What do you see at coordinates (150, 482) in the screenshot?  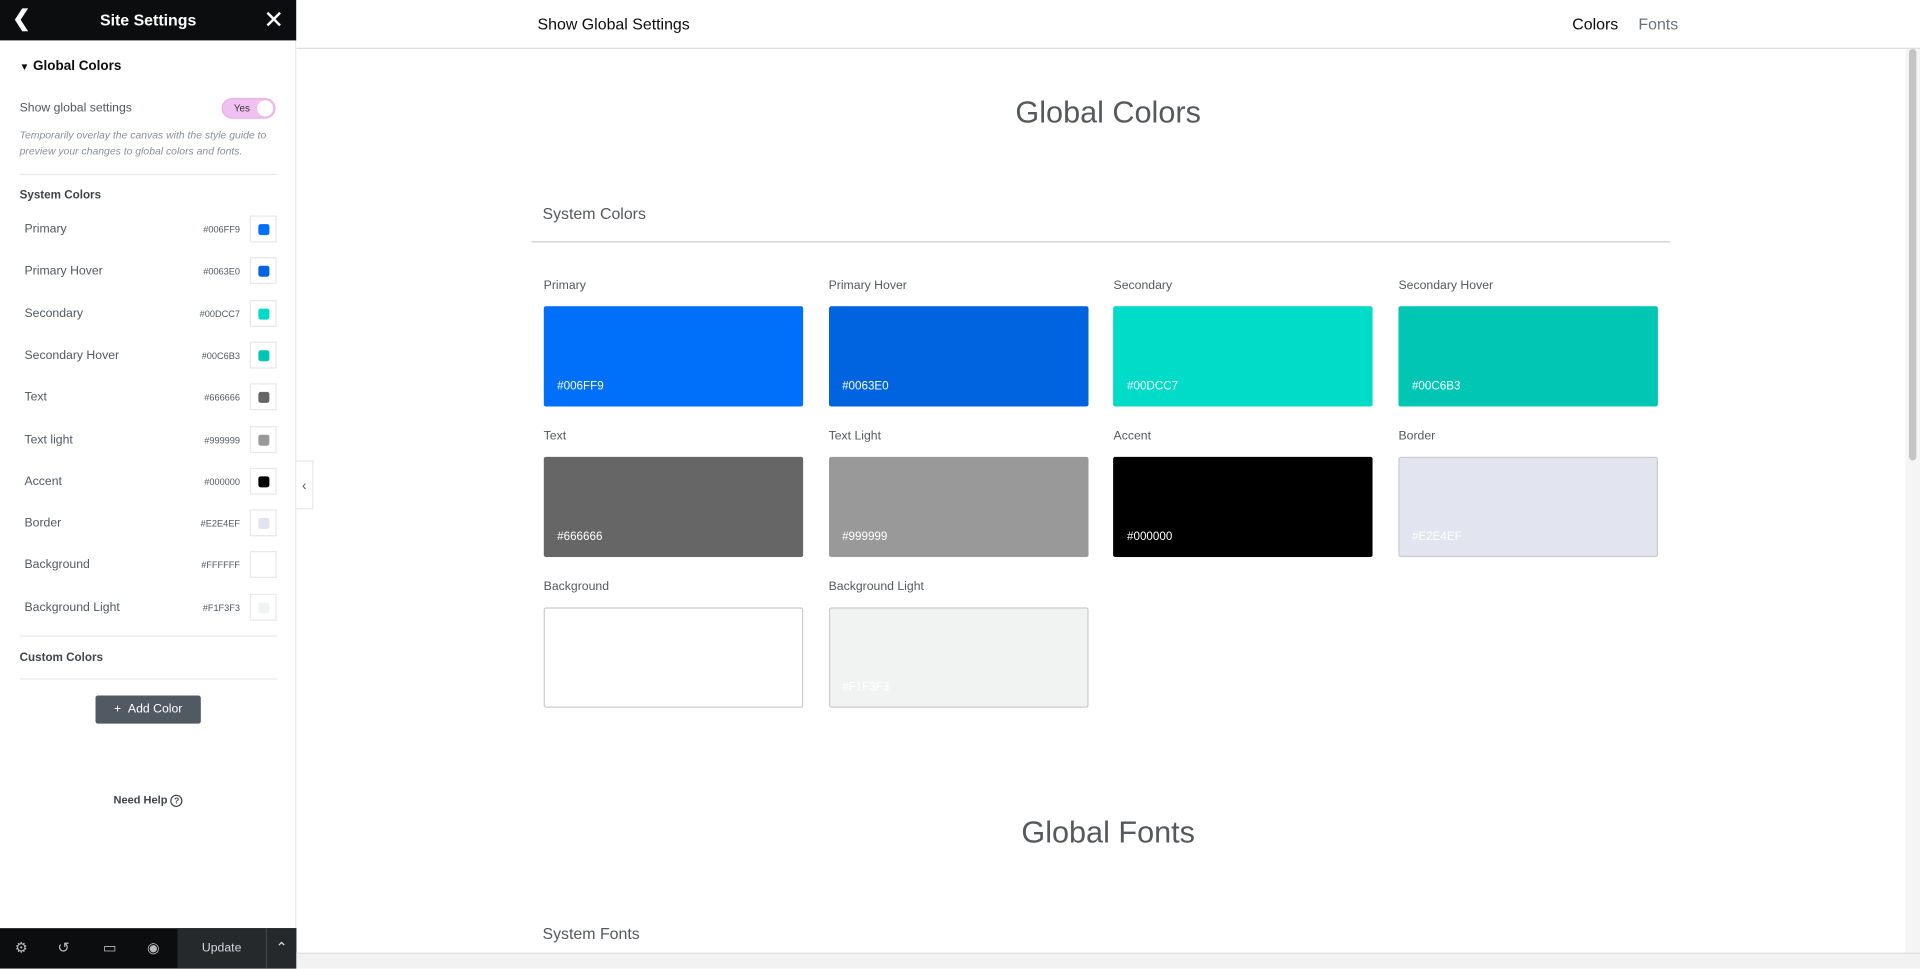 I see `system-color-row: Accent #000000` at bounding box center [150, 482].